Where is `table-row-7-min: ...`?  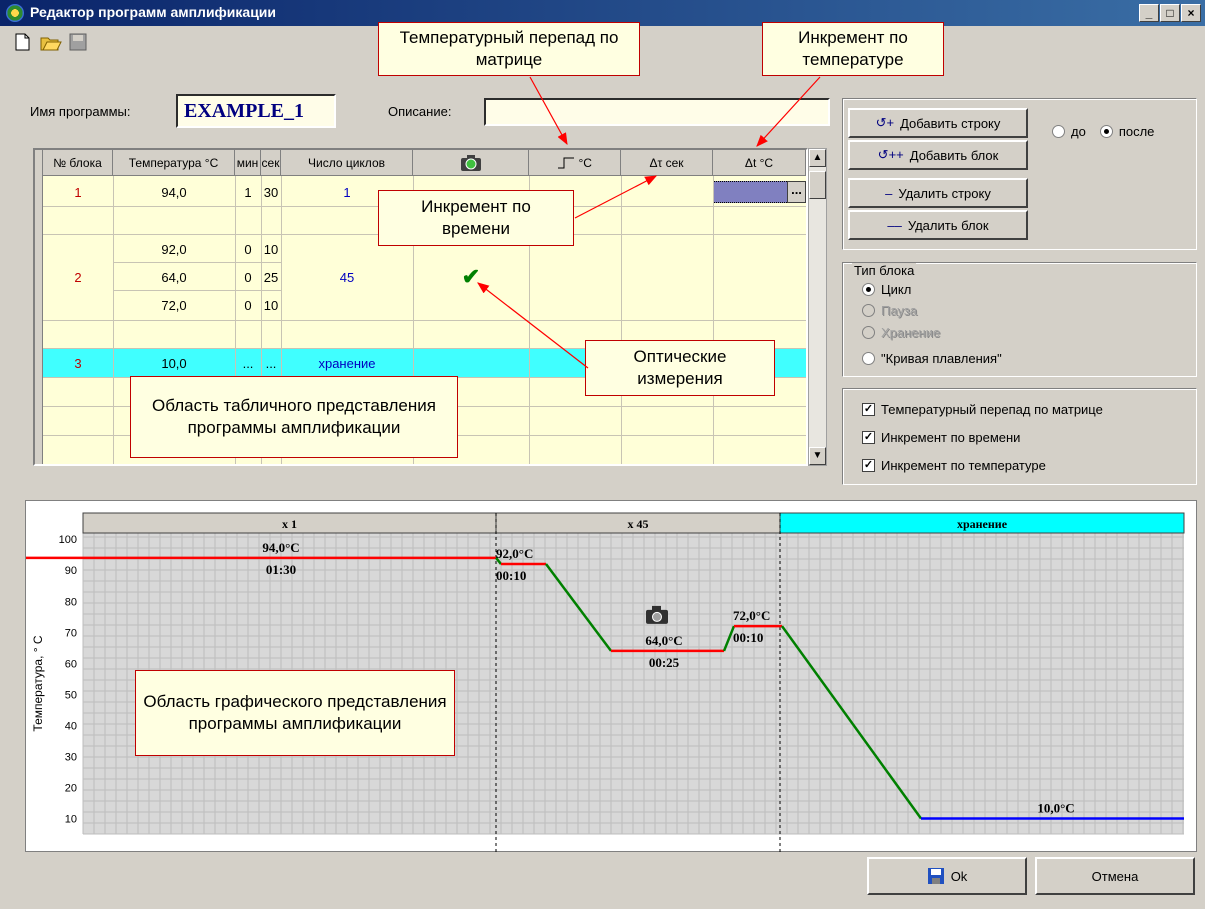
table-row-7-min: ... is located at coordinates (248, 363).